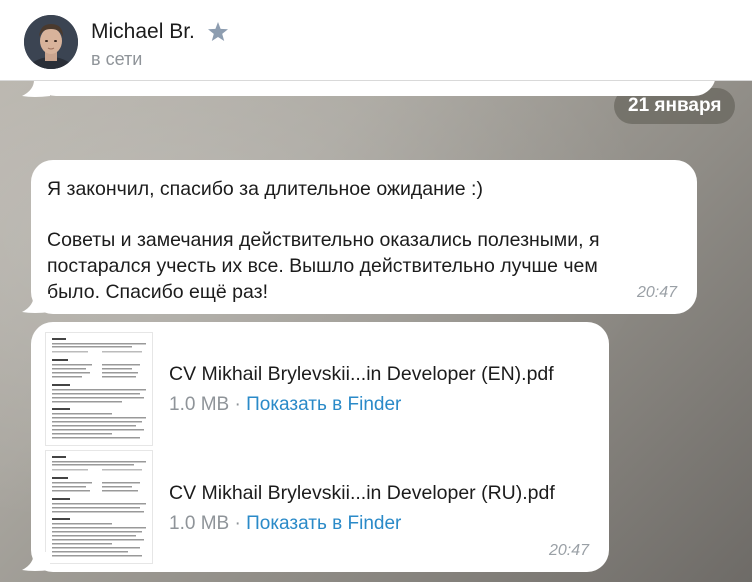 The height and width of the screenshot is (582, 752). What do you see at coordinates (143, 32) in the screenshot?
I see `contact-name: Michael Br.` at bounding box center [143, 32].